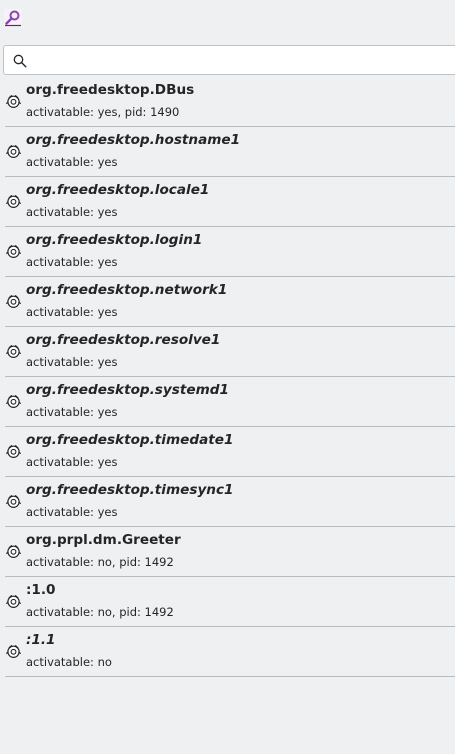  Describe the element at coordinates (118, 190) in the screenshot. I see `service-name: org.freedesktop.locale1` at that location.